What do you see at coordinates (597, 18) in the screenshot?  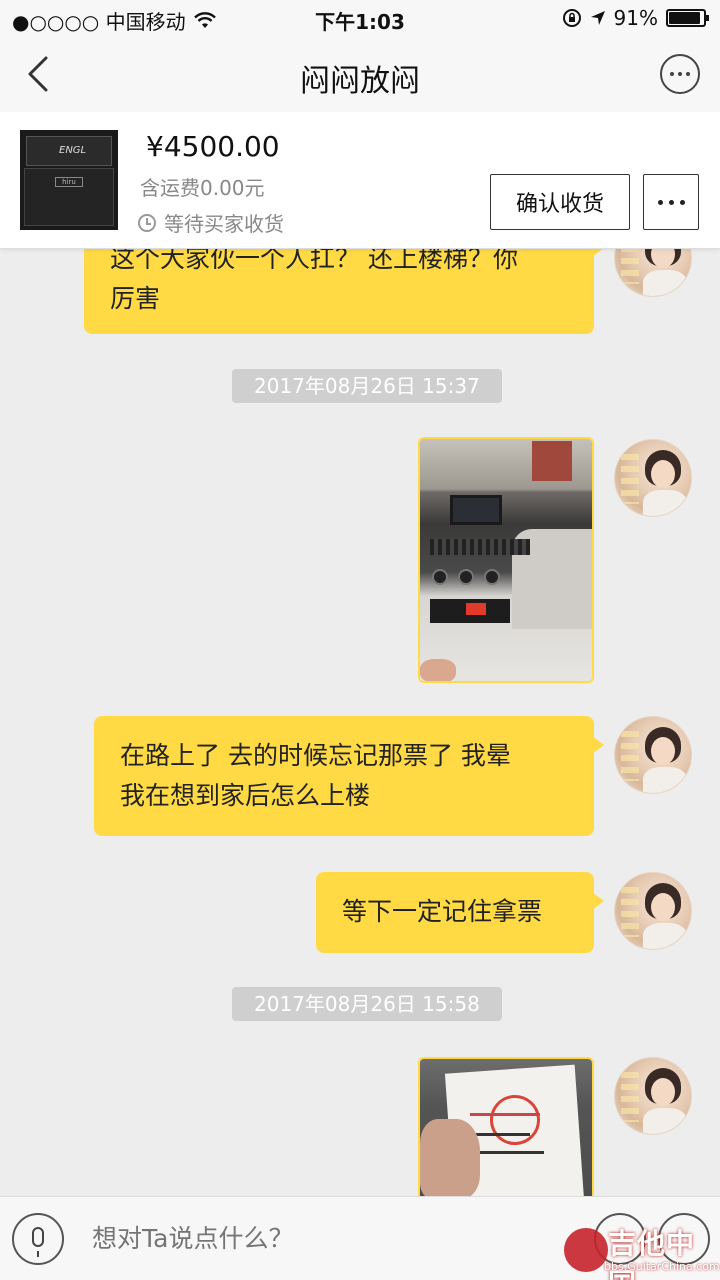 I see `location-arrow-icon` at bounding box center [597, 18].